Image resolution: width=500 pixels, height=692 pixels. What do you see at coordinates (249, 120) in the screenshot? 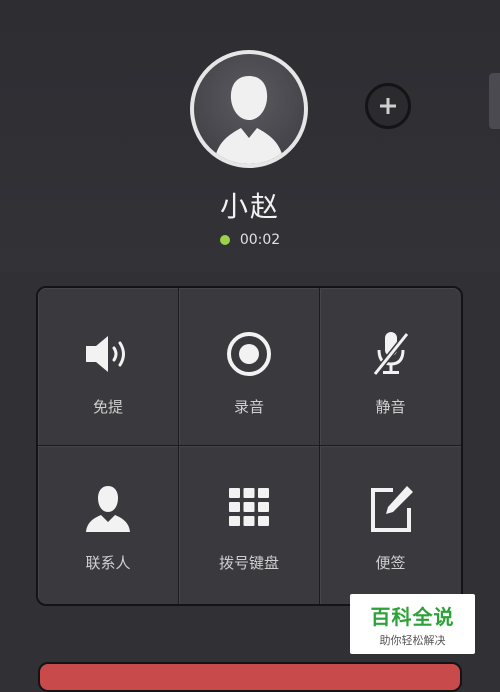
I see `person-silhouette-icon` at bounding box center [249, 120].